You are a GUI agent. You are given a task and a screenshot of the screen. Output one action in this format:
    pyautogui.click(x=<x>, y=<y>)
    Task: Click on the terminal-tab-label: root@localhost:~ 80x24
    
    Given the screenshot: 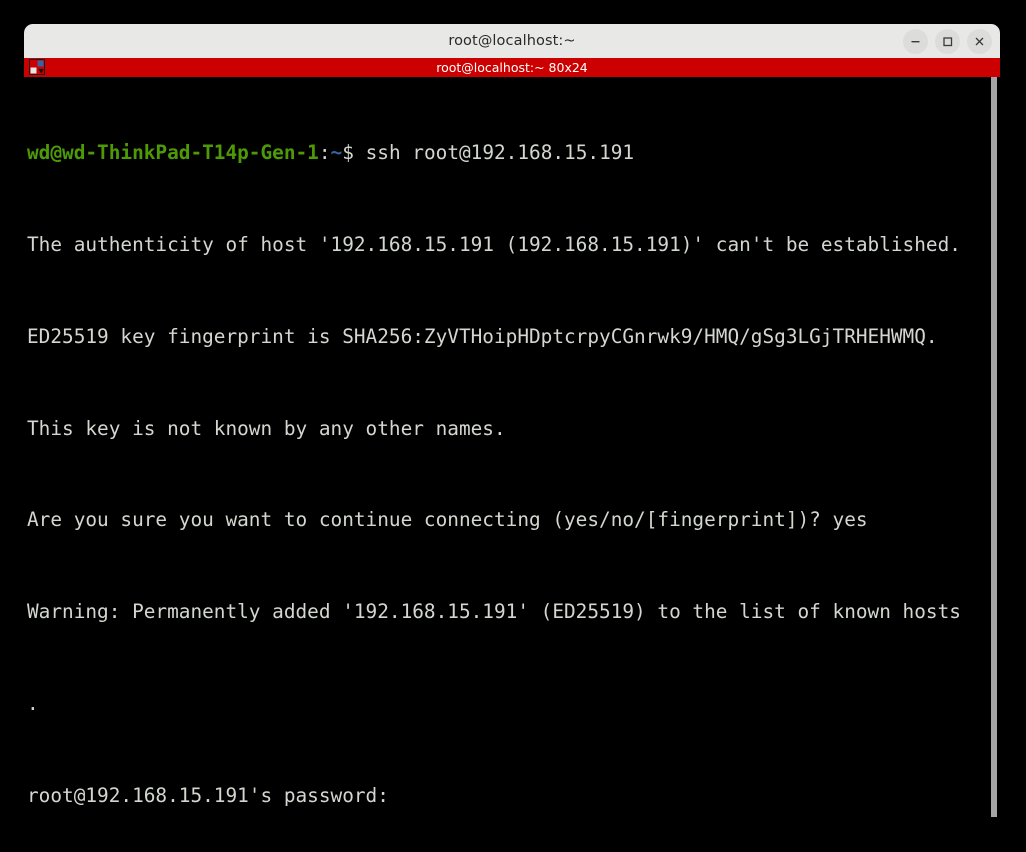 What is the action you would take?
    pyautogui.click(x=512, y=67)
    